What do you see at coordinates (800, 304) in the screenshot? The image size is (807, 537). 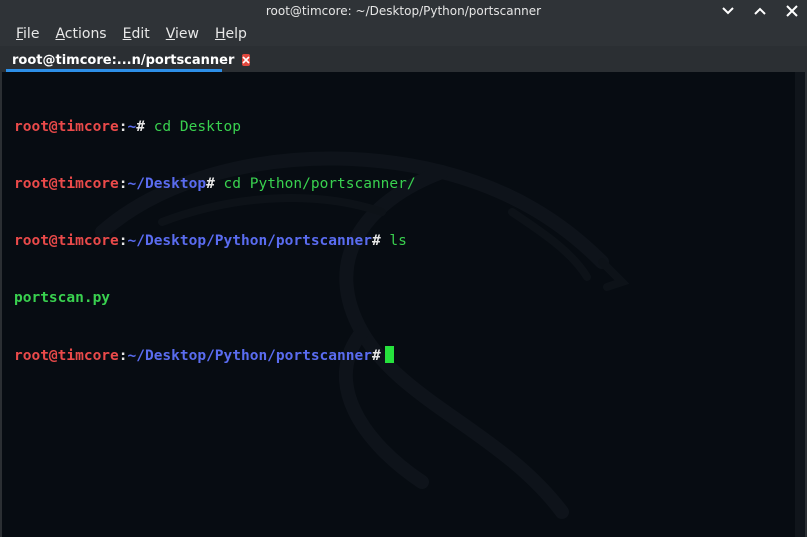 I see `scrollbar` at bounding box center [800, 304].